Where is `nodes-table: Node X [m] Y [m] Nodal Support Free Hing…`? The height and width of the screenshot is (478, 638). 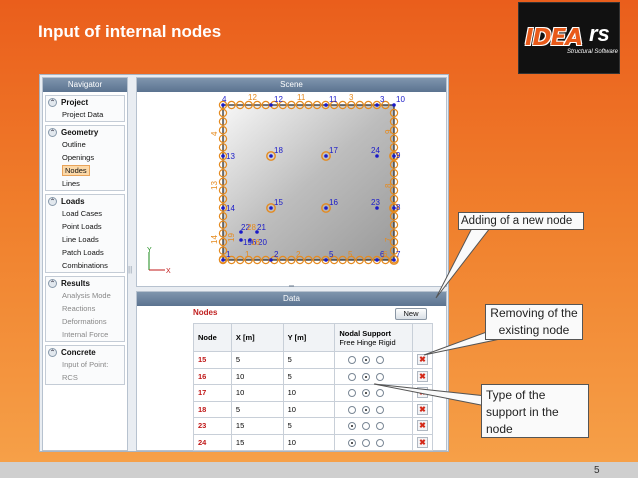
nodes-table: Node X [m] Y [m] Nodal Support Free Hing… is located at coordinates (313, 387).